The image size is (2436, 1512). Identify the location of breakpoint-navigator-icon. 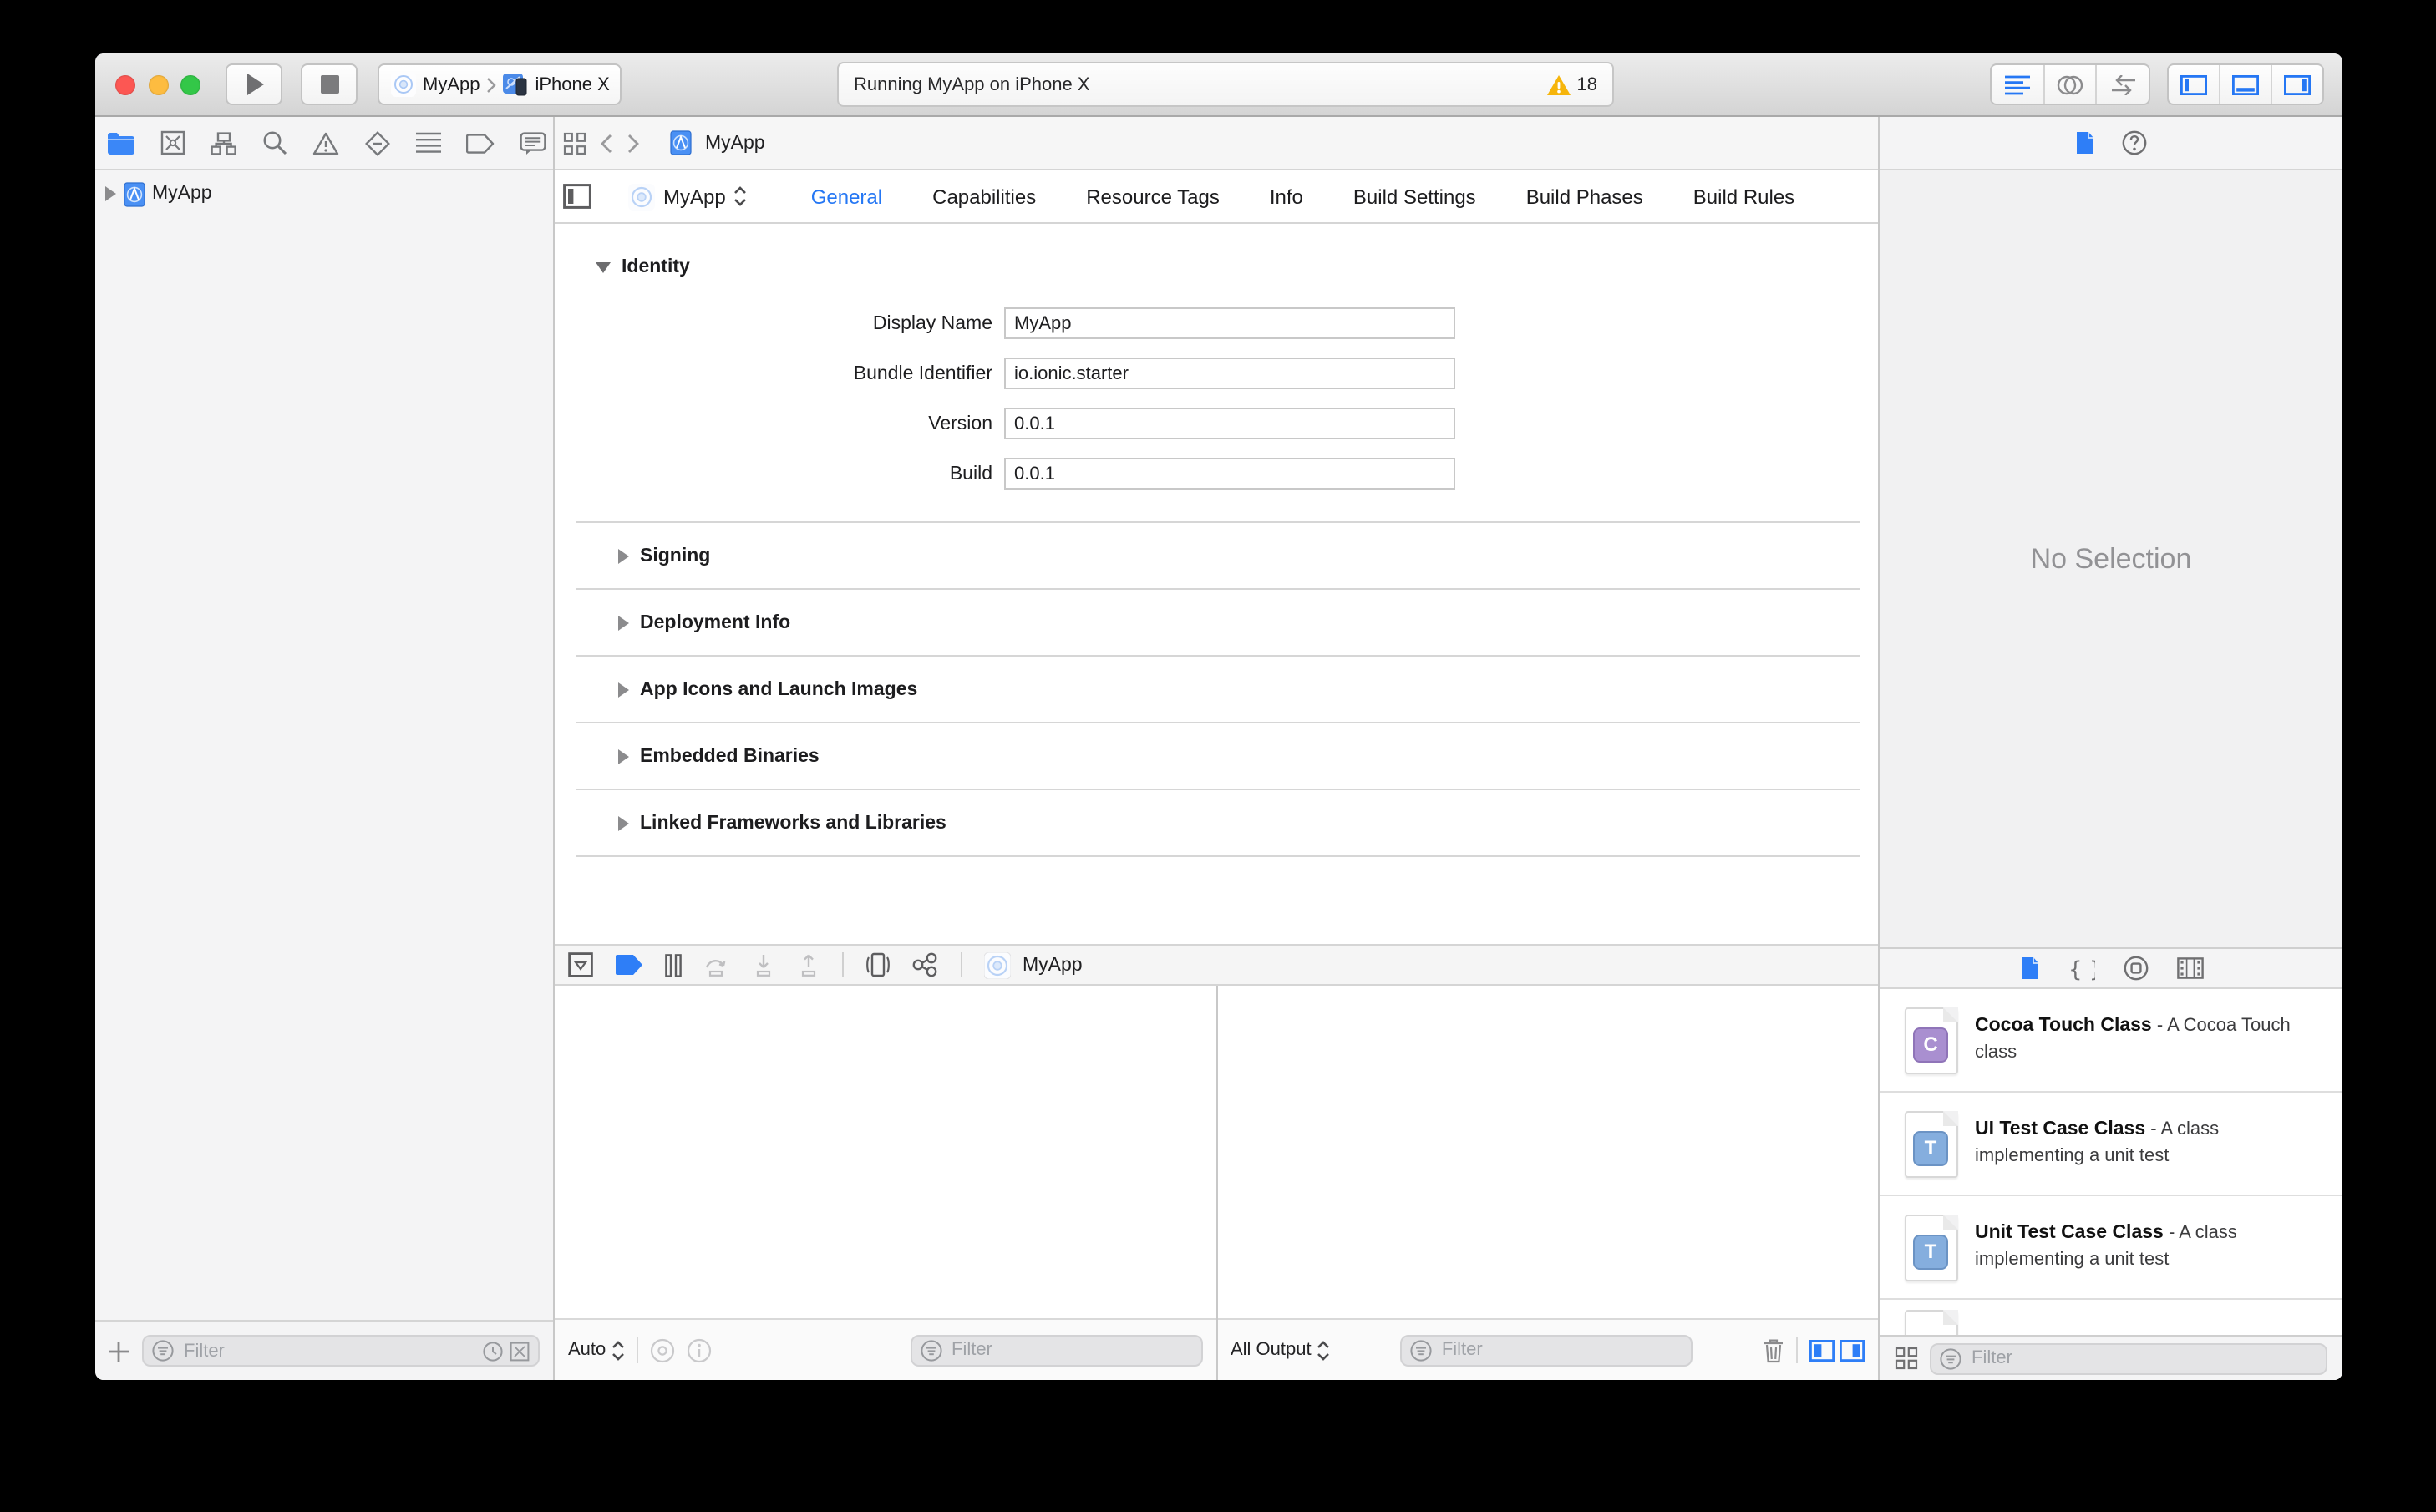
(480, 143).